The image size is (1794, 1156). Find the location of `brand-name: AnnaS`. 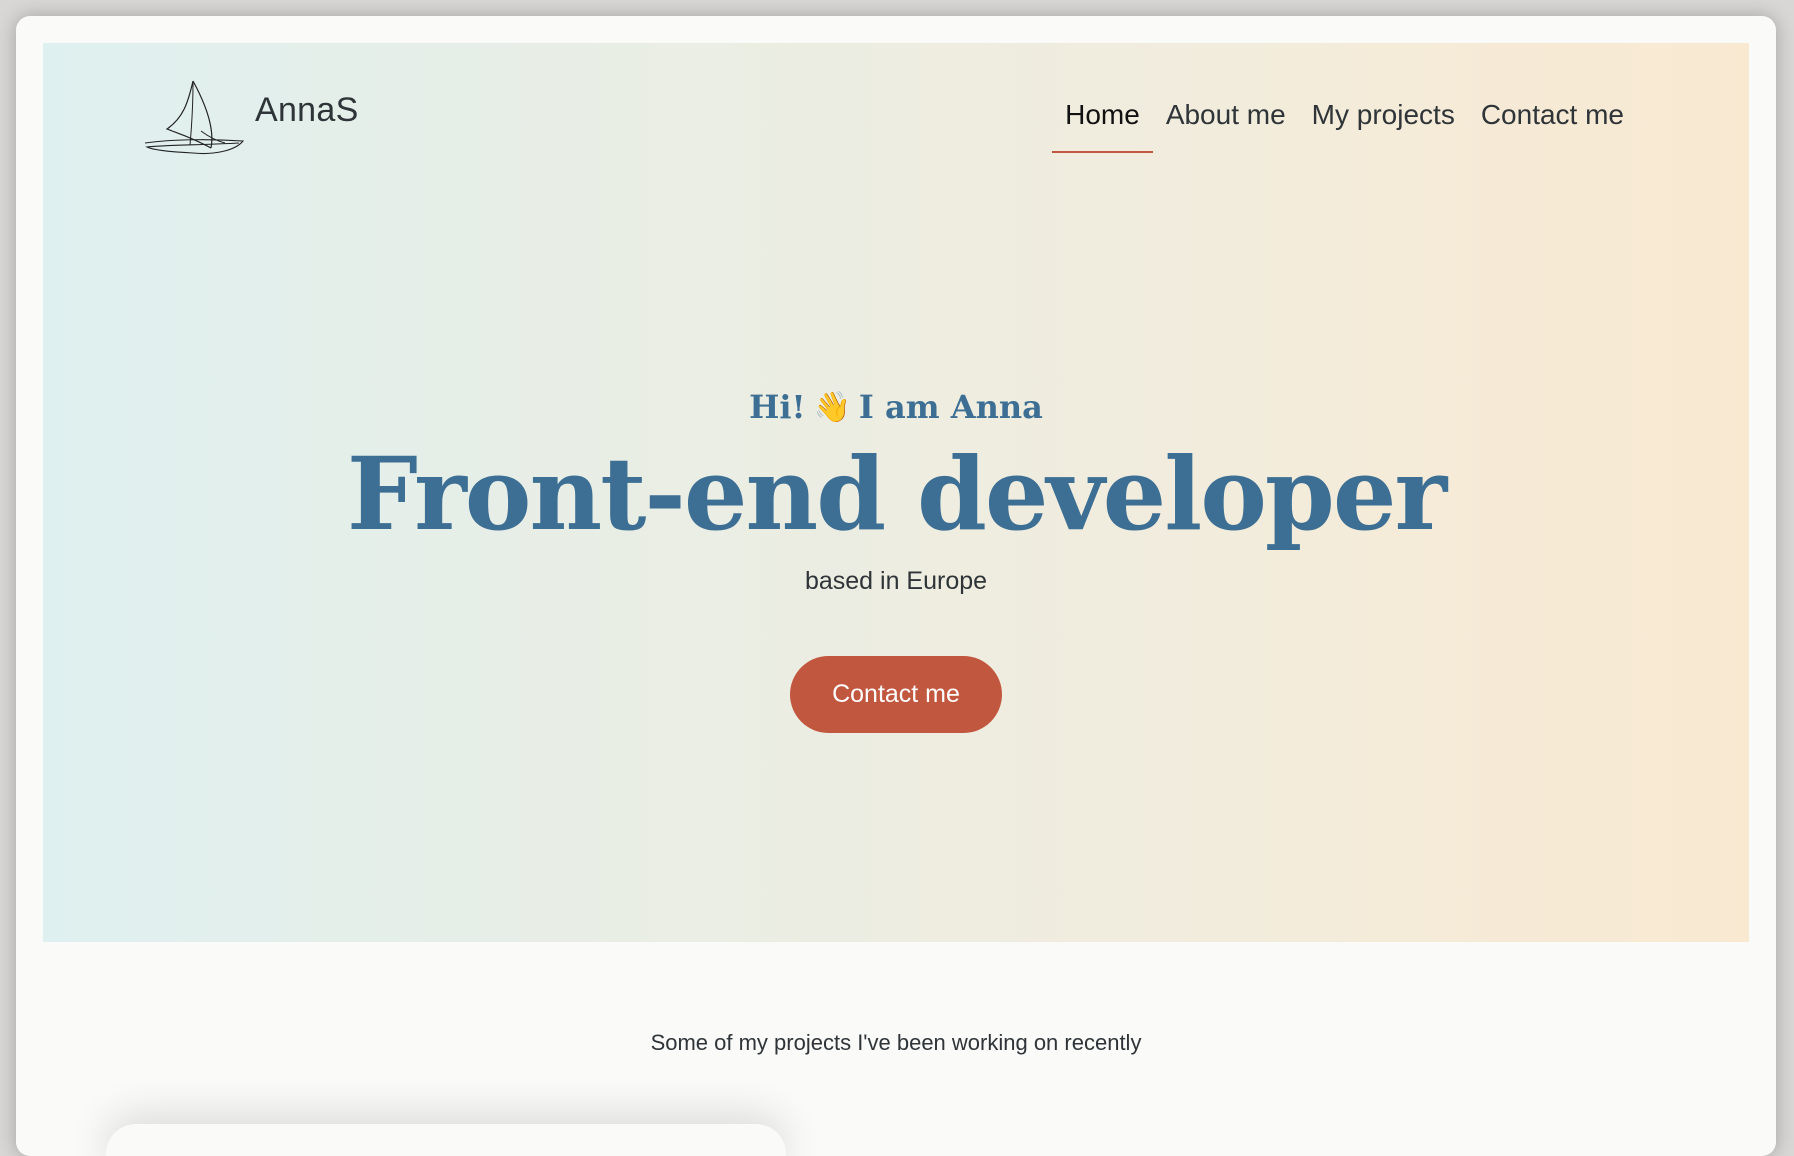

brand-name: AnnaS is located at coordinates (307, 110).